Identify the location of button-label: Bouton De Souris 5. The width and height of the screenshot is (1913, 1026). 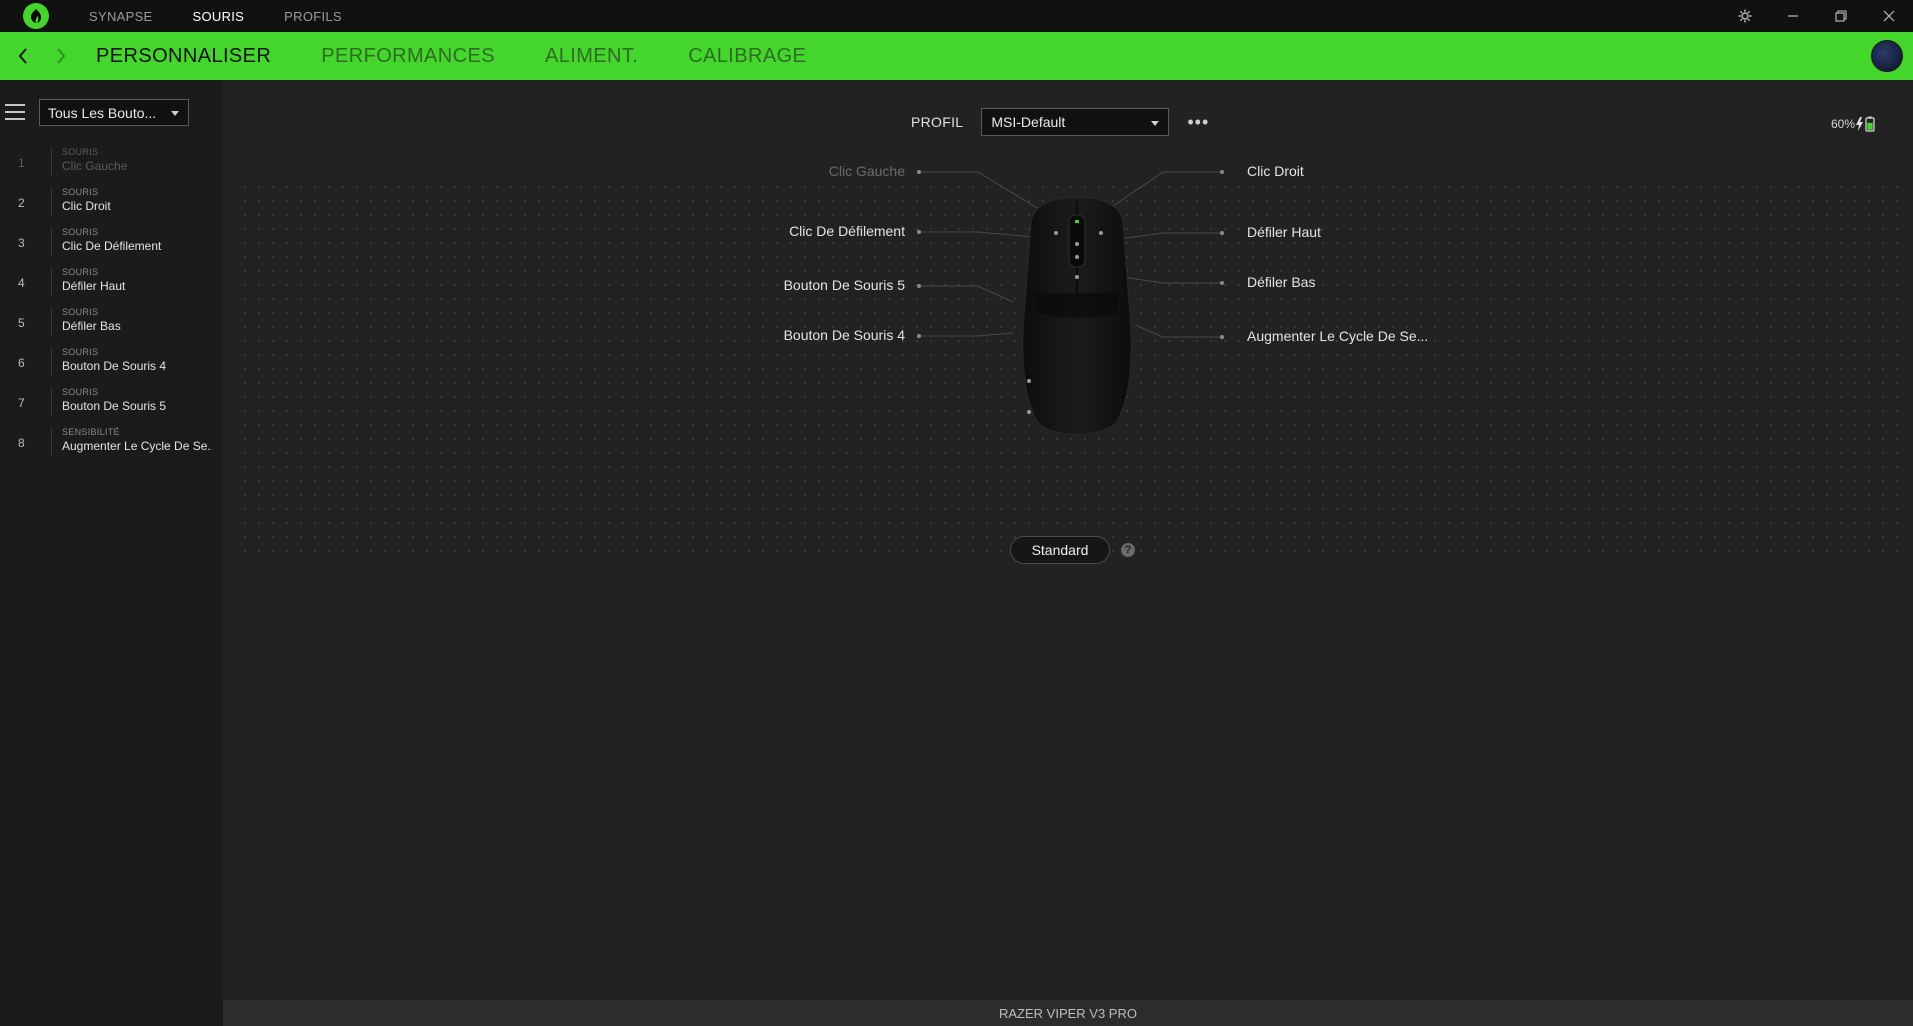
(114, 406).